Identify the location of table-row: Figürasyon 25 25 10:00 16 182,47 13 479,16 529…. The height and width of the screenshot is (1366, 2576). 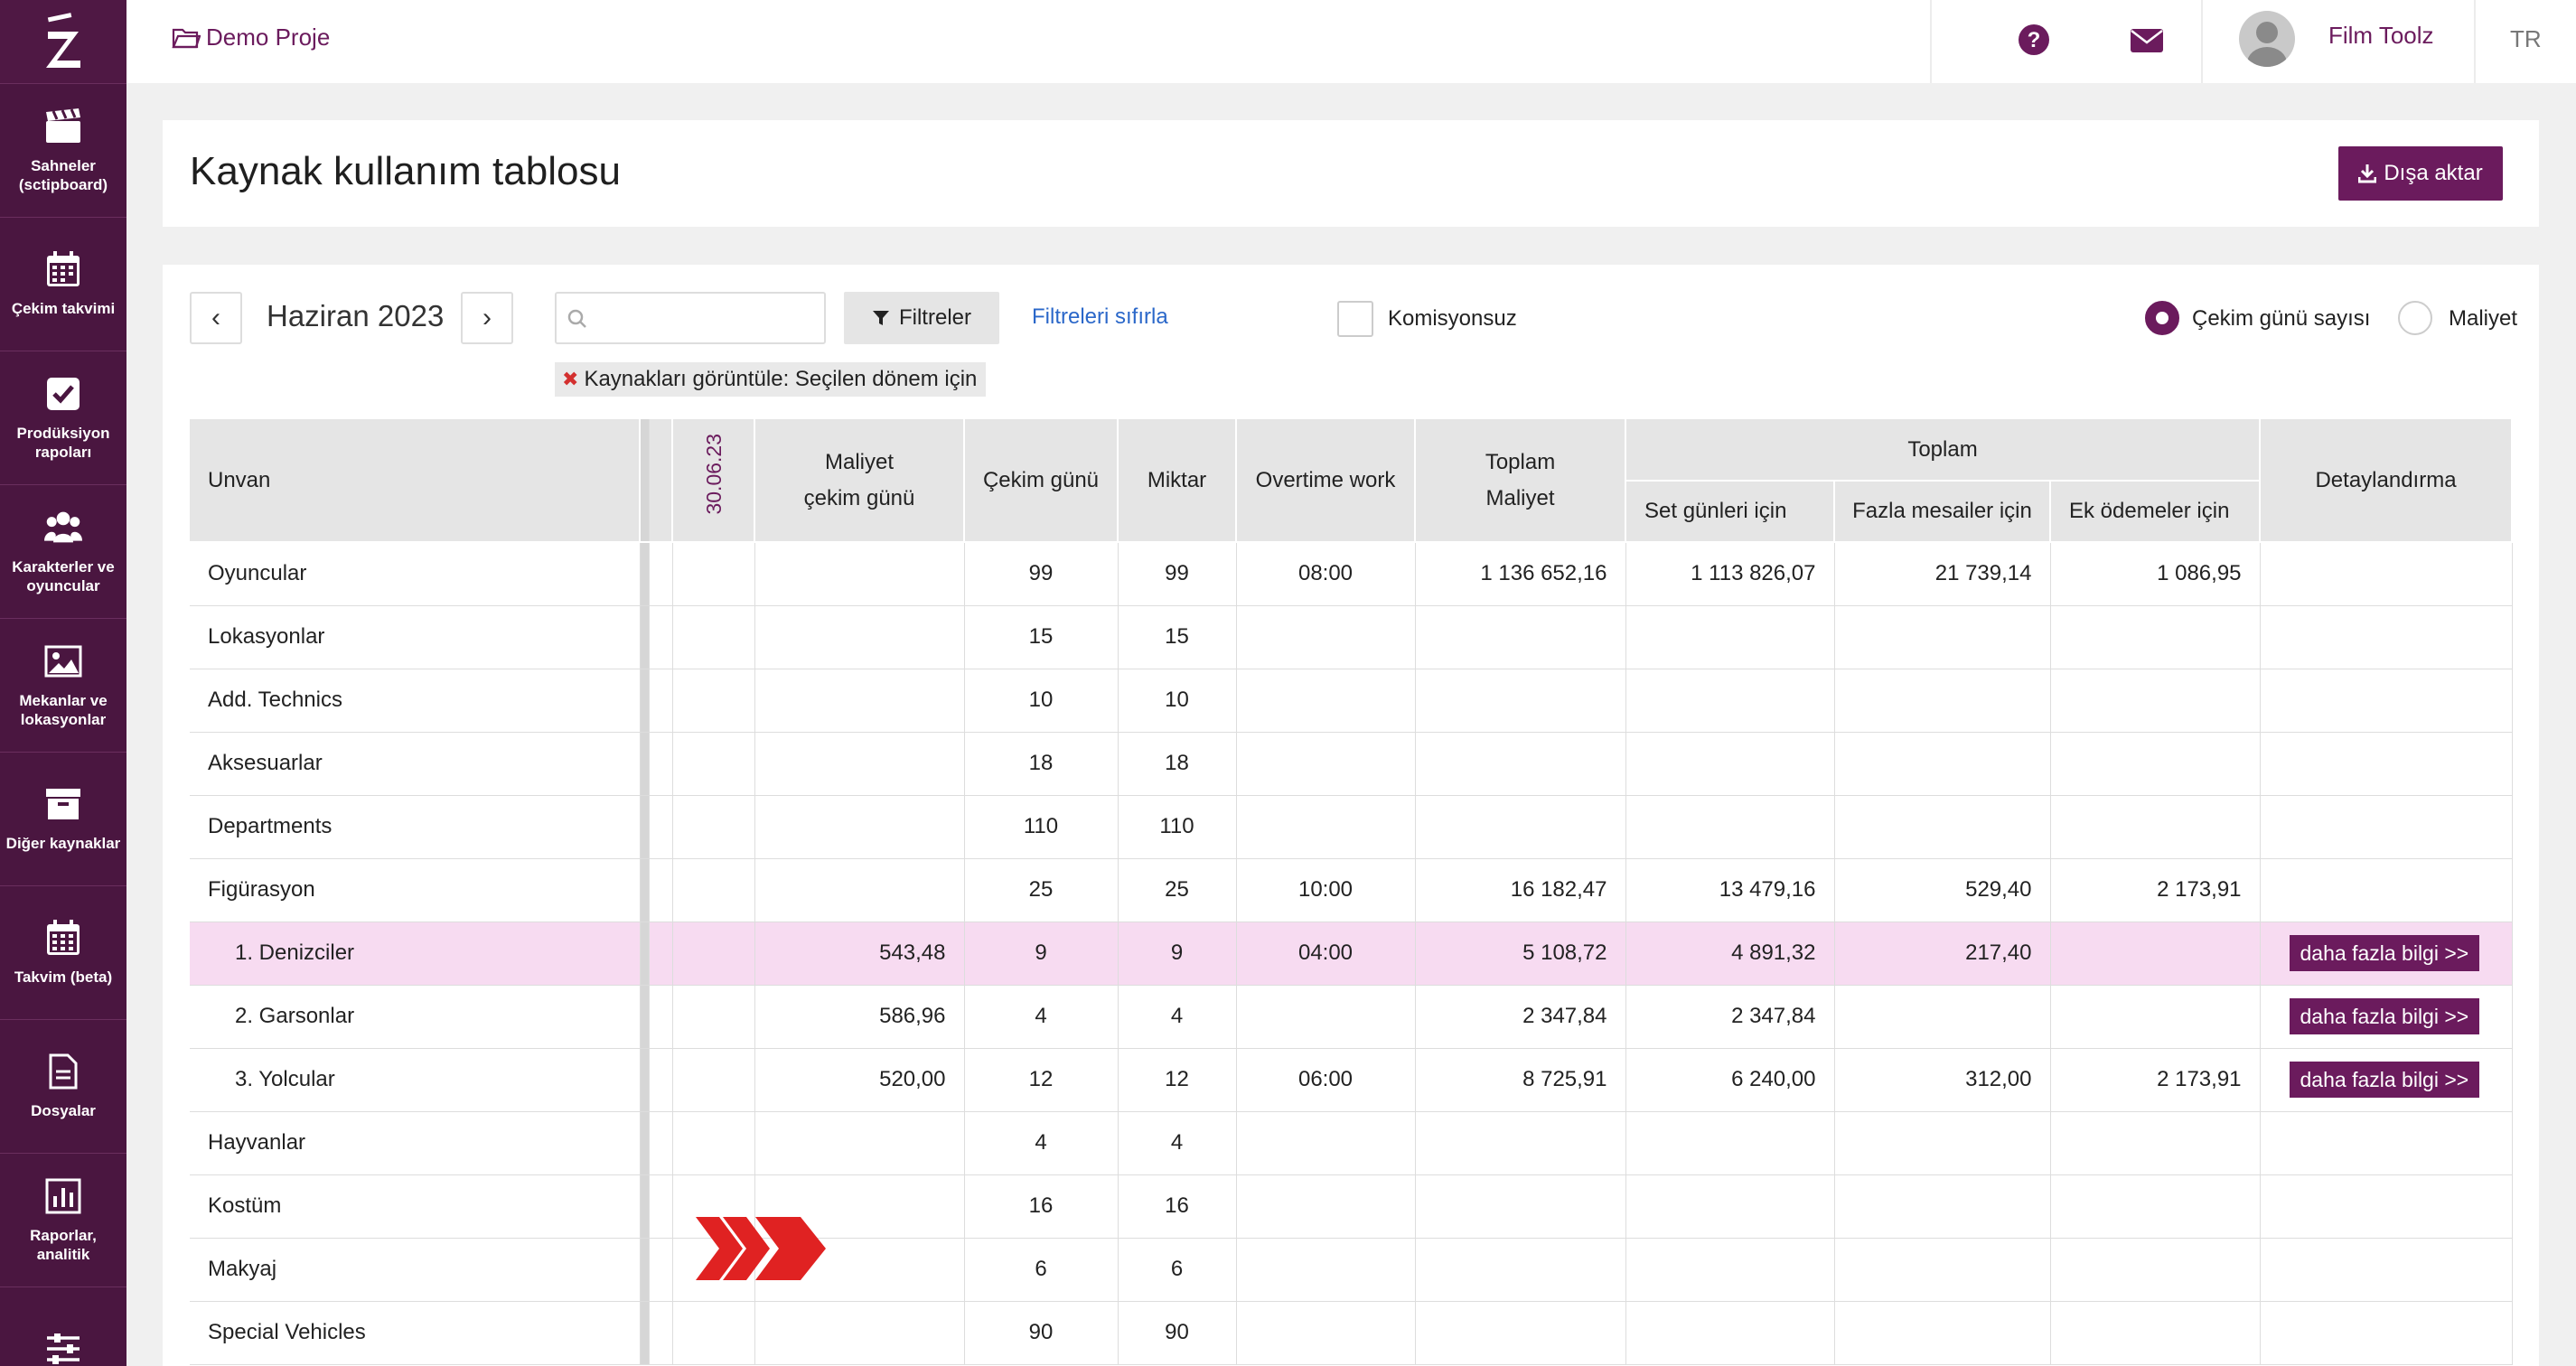
(1351, 890).